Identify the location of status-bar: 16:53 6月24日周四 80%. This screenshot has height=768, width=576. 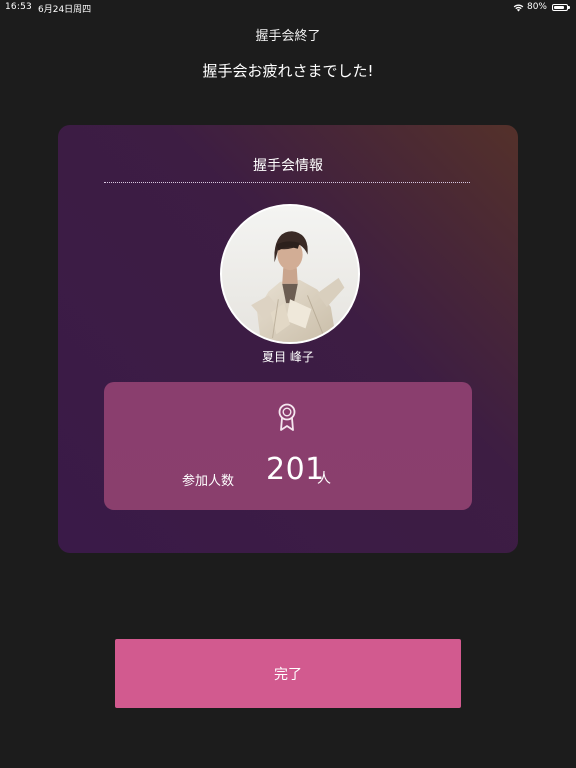
(288, 8).